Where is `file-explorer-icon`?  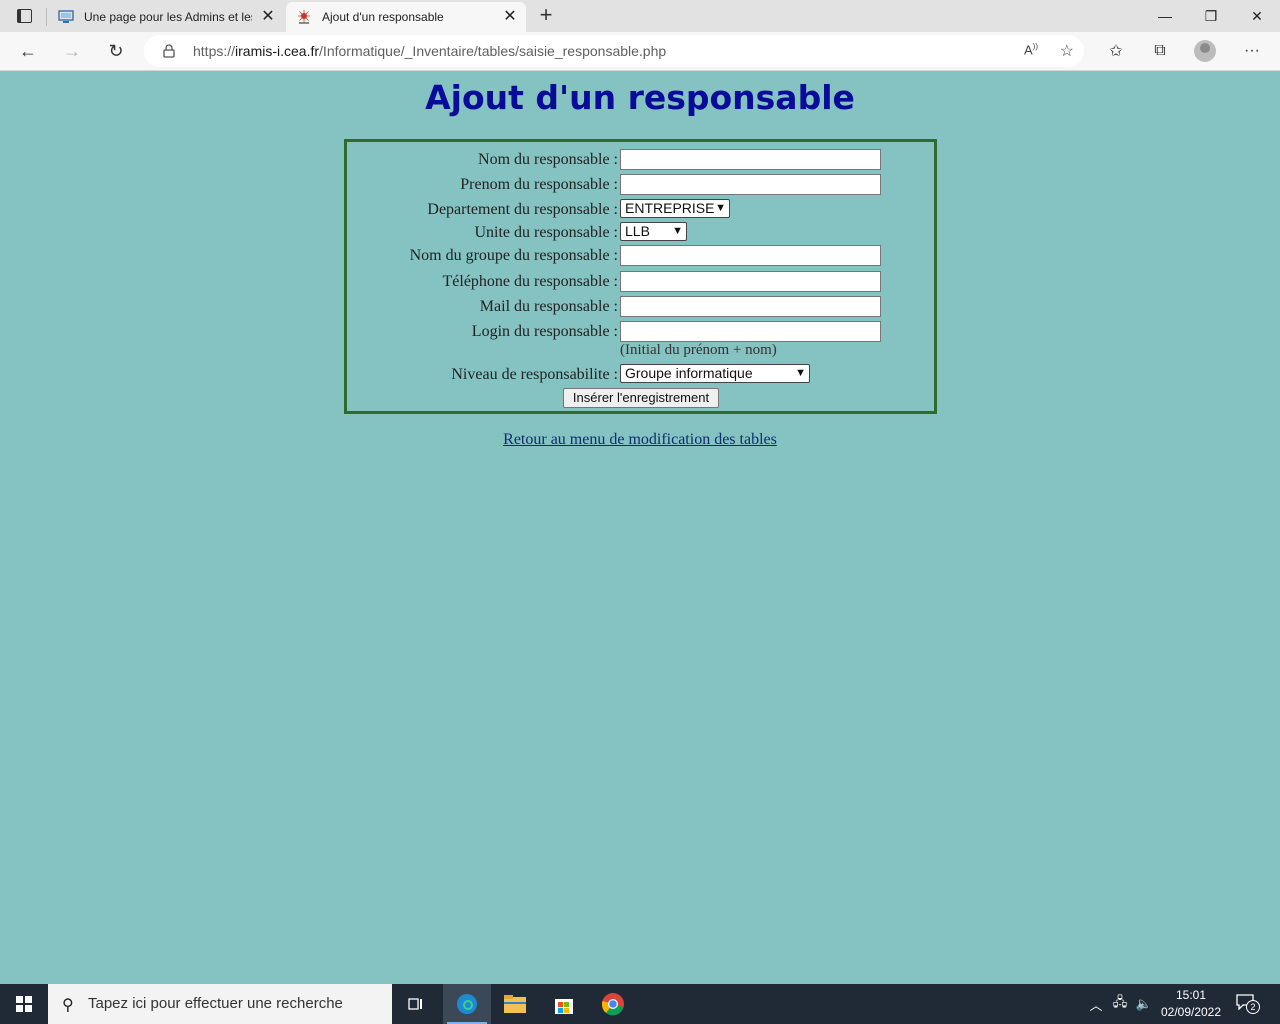 file-explorer-icon is located at coordinates (515, 1004).